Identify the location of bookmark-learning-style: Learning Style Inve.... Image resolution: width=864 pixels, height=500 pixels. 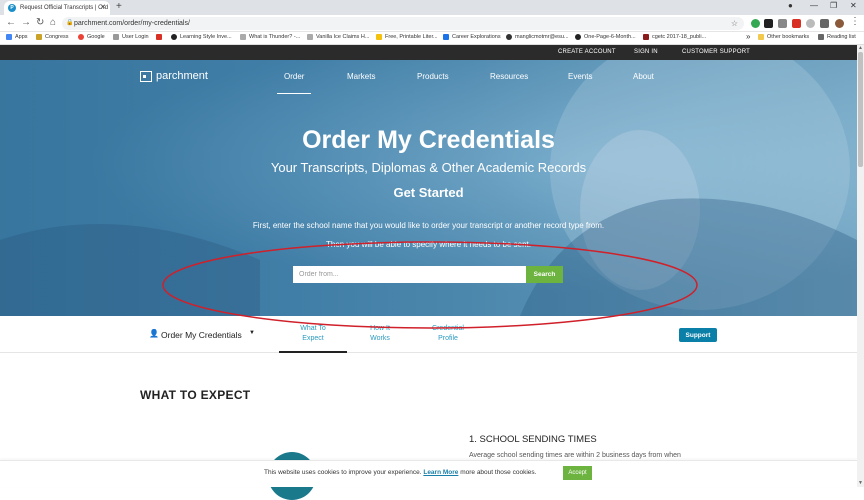
(201, 37).